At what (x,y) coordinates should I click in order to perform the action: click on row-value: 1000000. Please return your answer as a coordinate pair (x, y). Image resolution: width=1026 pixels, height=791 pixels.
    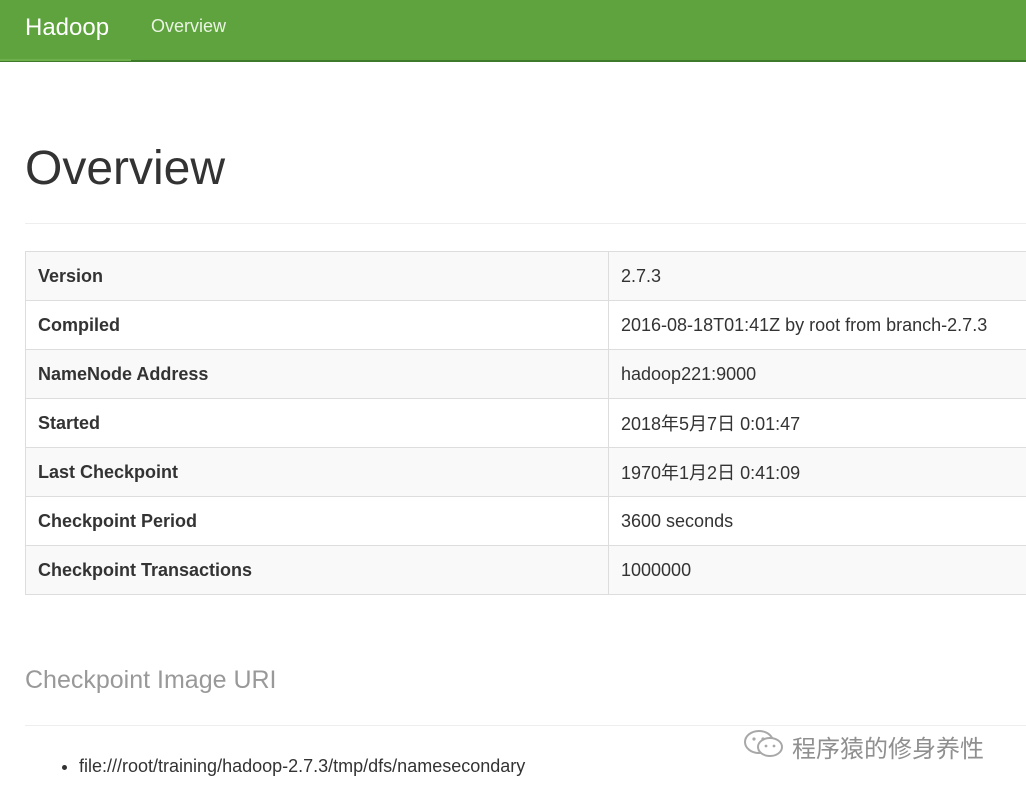
    Looking at the image, I should click on (817, 570).